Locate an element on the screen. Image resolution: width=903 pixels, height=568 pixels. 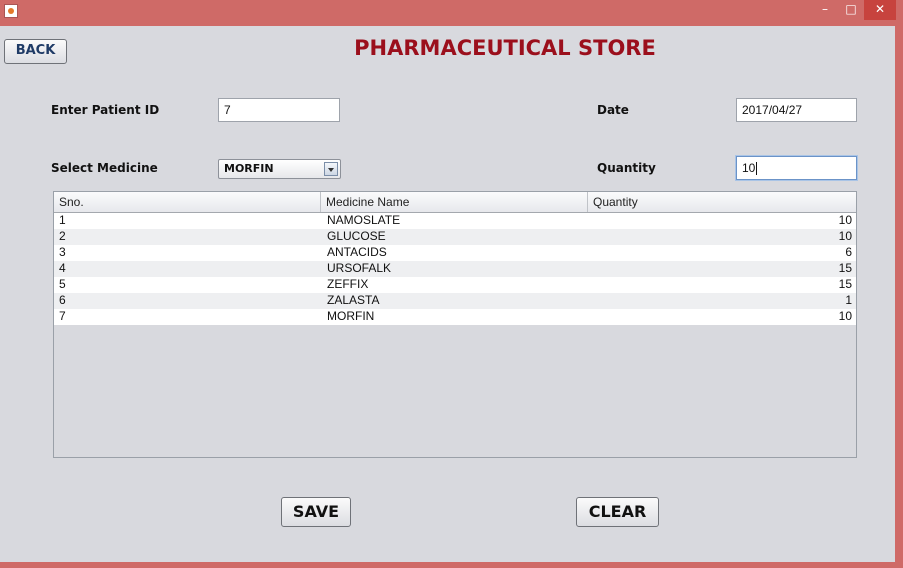
table-row: 3 ANTACIDS 6 is located at coordinates (455, 253).